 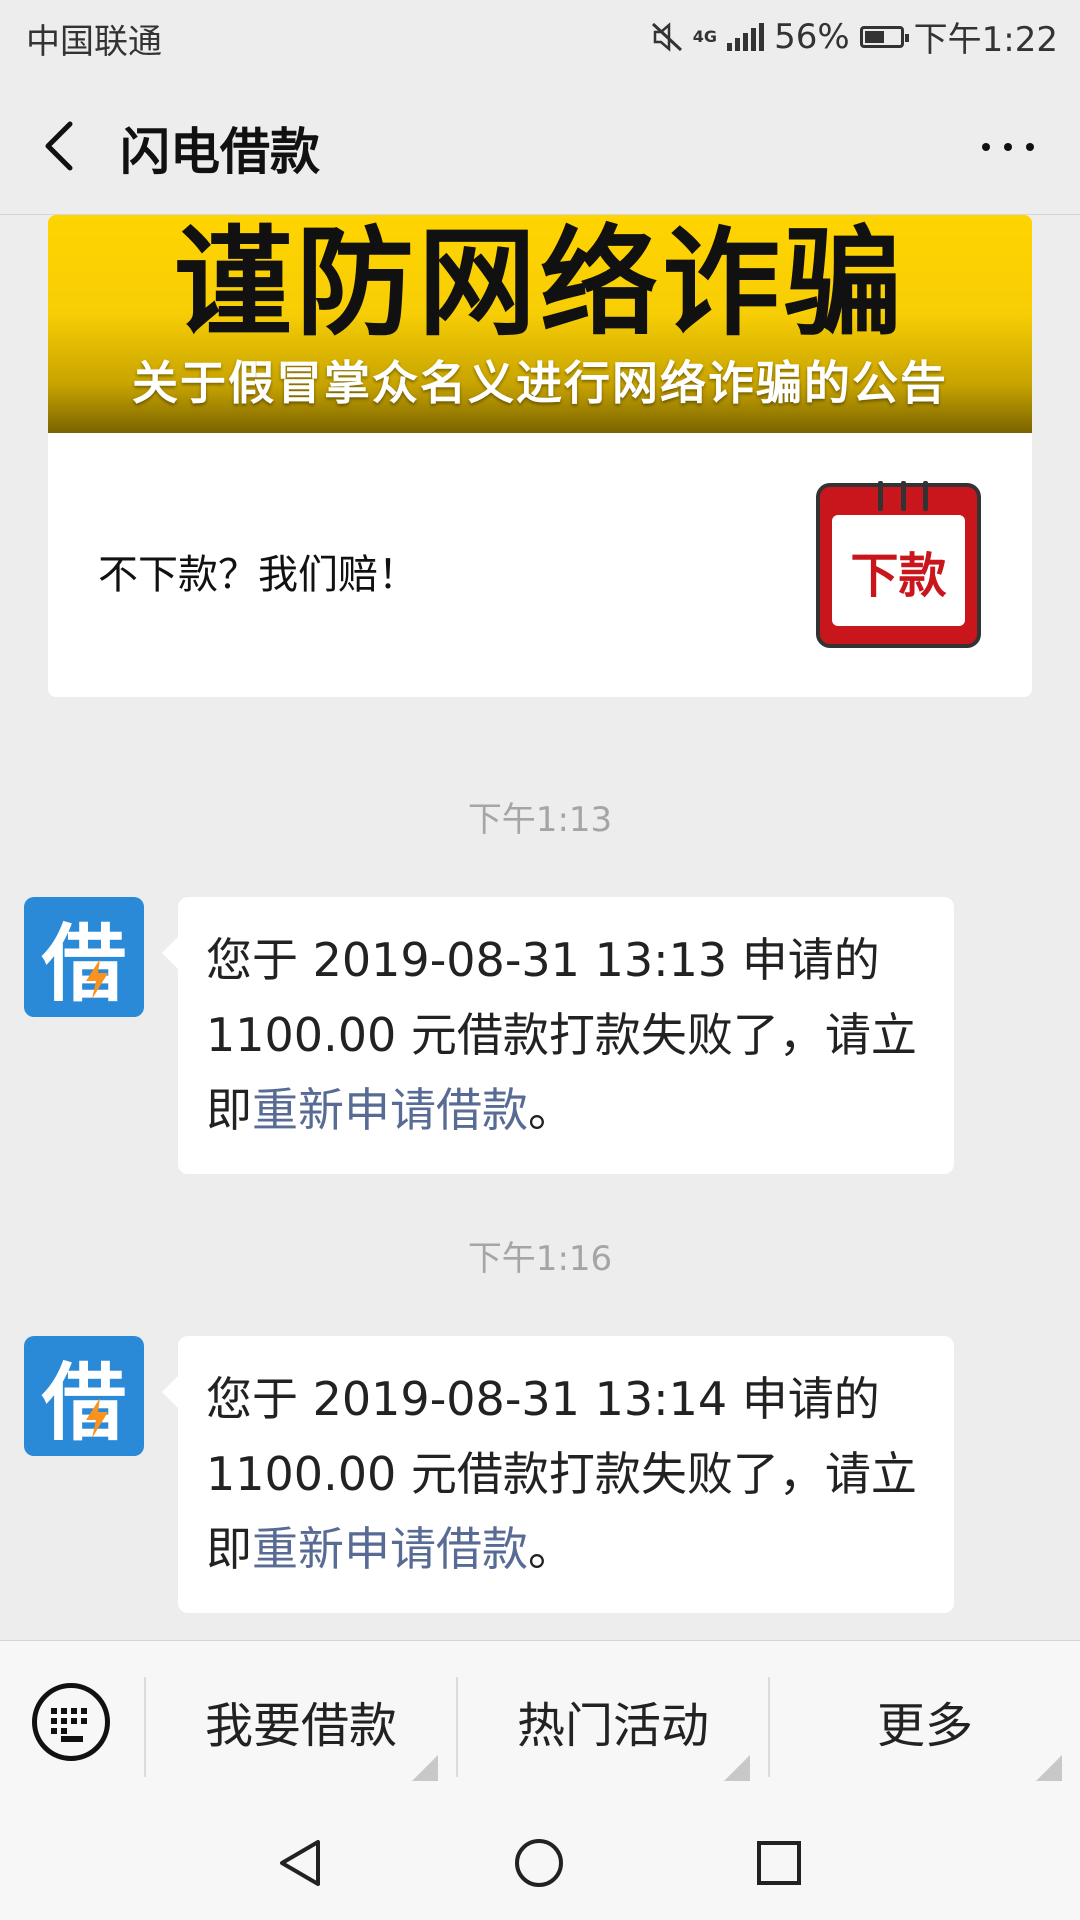 I want to click on banner-title: 谨防网络诈骗, so click(x=539, y=283).